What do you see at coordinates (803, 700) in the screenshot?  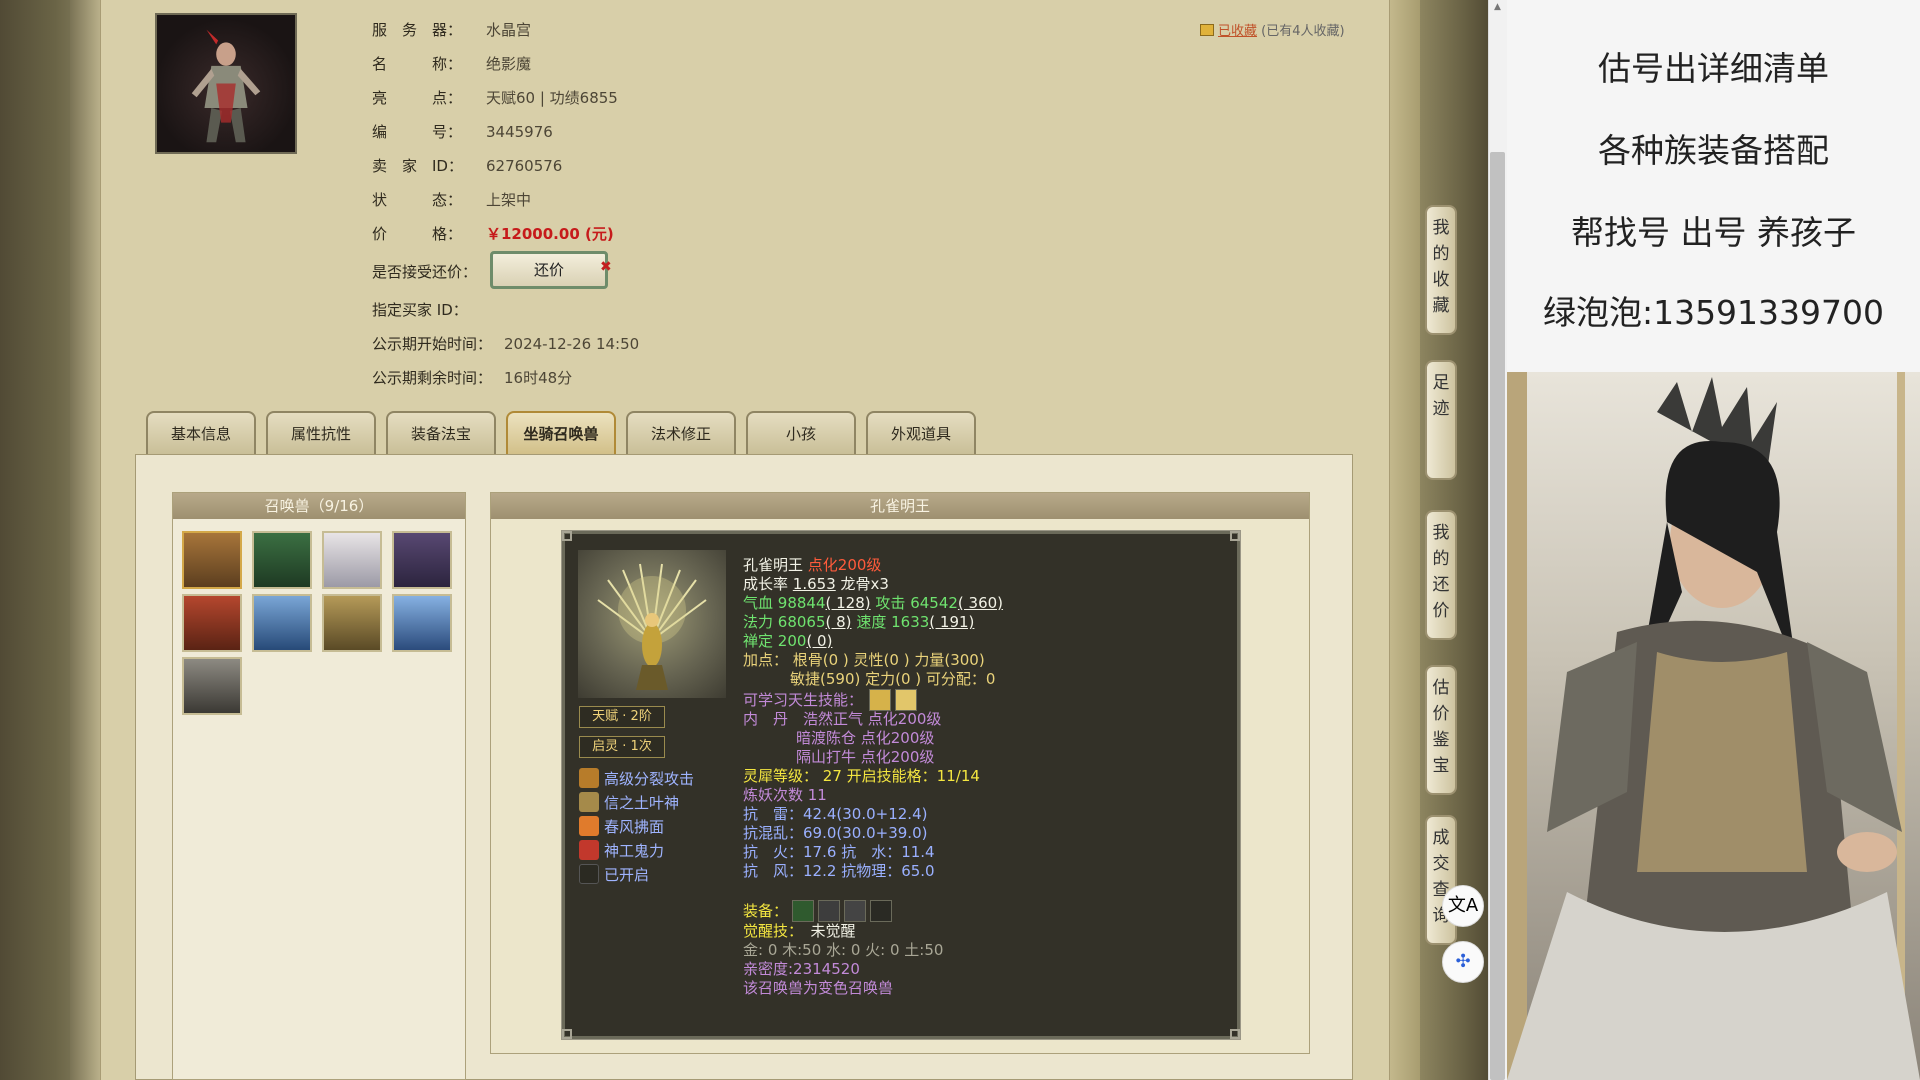 I see `learnable-label: 可学习天生技能：` at bounding box center [803, 700].